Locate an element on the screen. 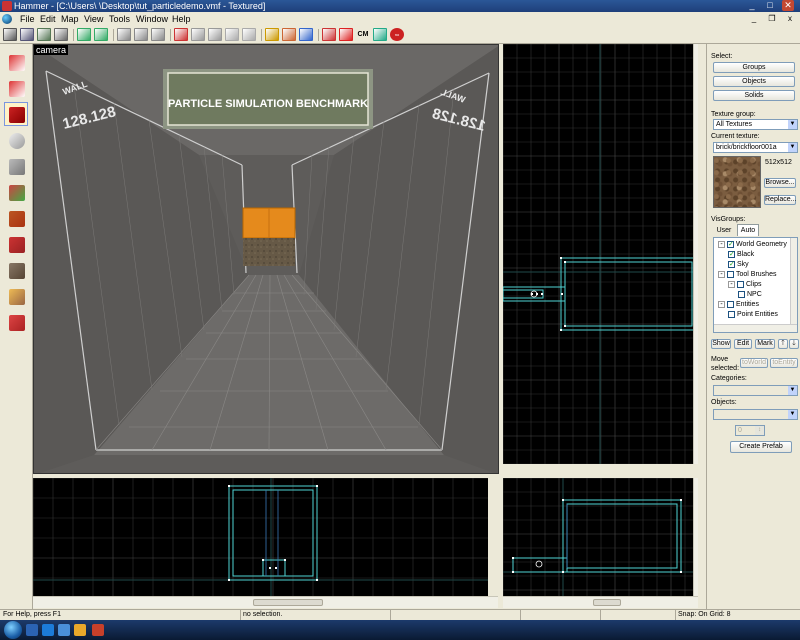  top-viewport-vscroll is located at coordinates (695, 254).